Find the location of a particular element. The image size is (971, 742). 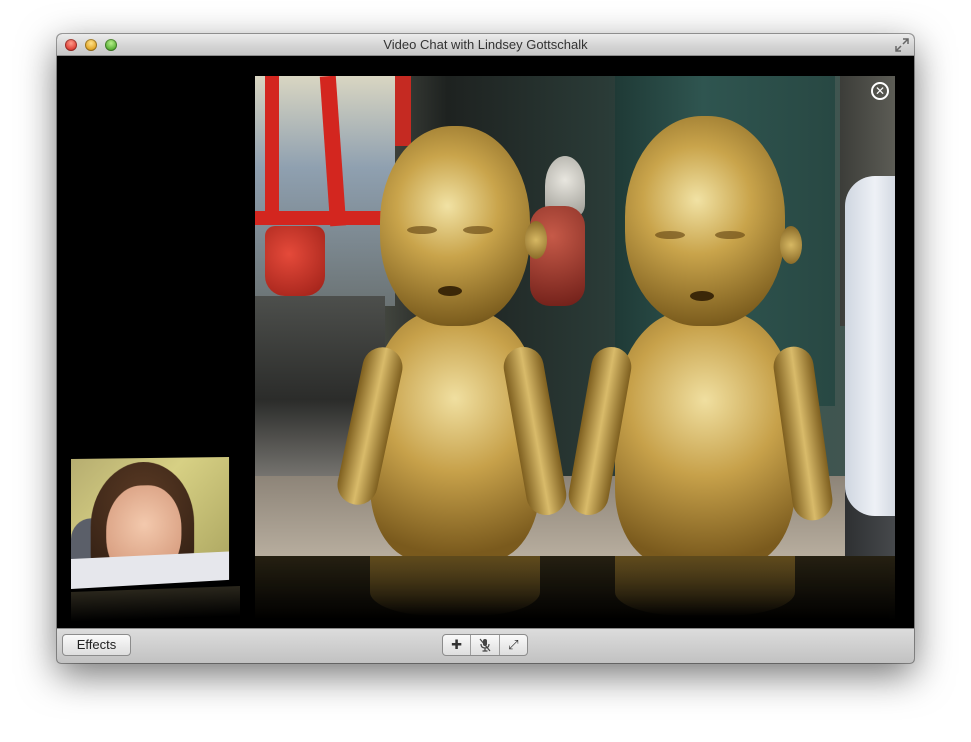

remote-video-reflection is located at coordinates (575, 592).